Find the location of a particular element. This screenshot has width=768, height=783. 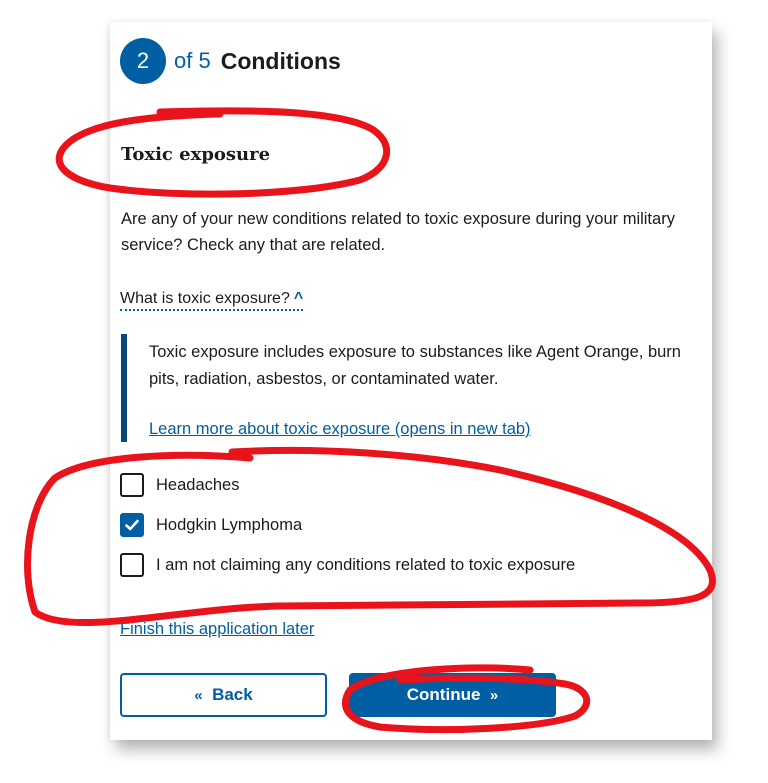

step-number-badge: 2 is located at coordinates (143, 61).